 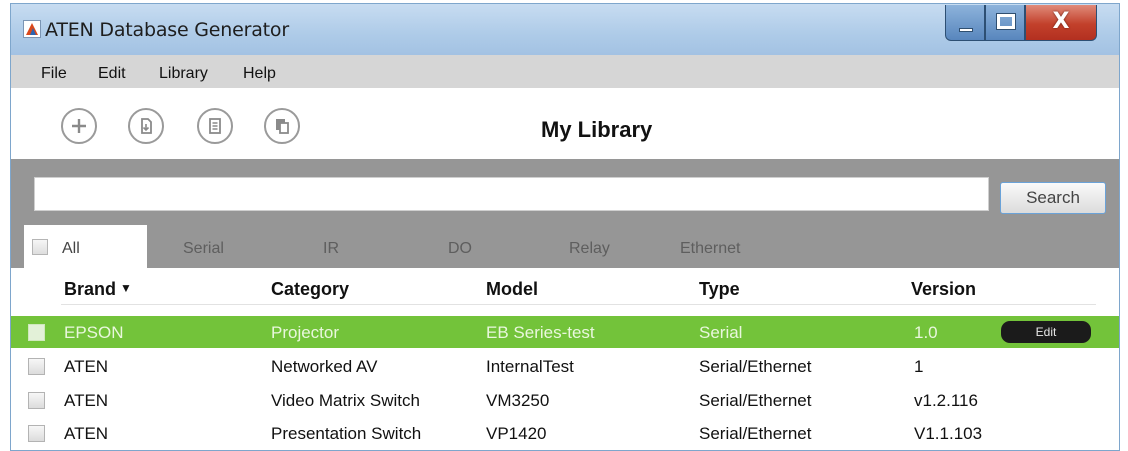 I want to click on column-header-model: Model, so click(x=512, y=289).